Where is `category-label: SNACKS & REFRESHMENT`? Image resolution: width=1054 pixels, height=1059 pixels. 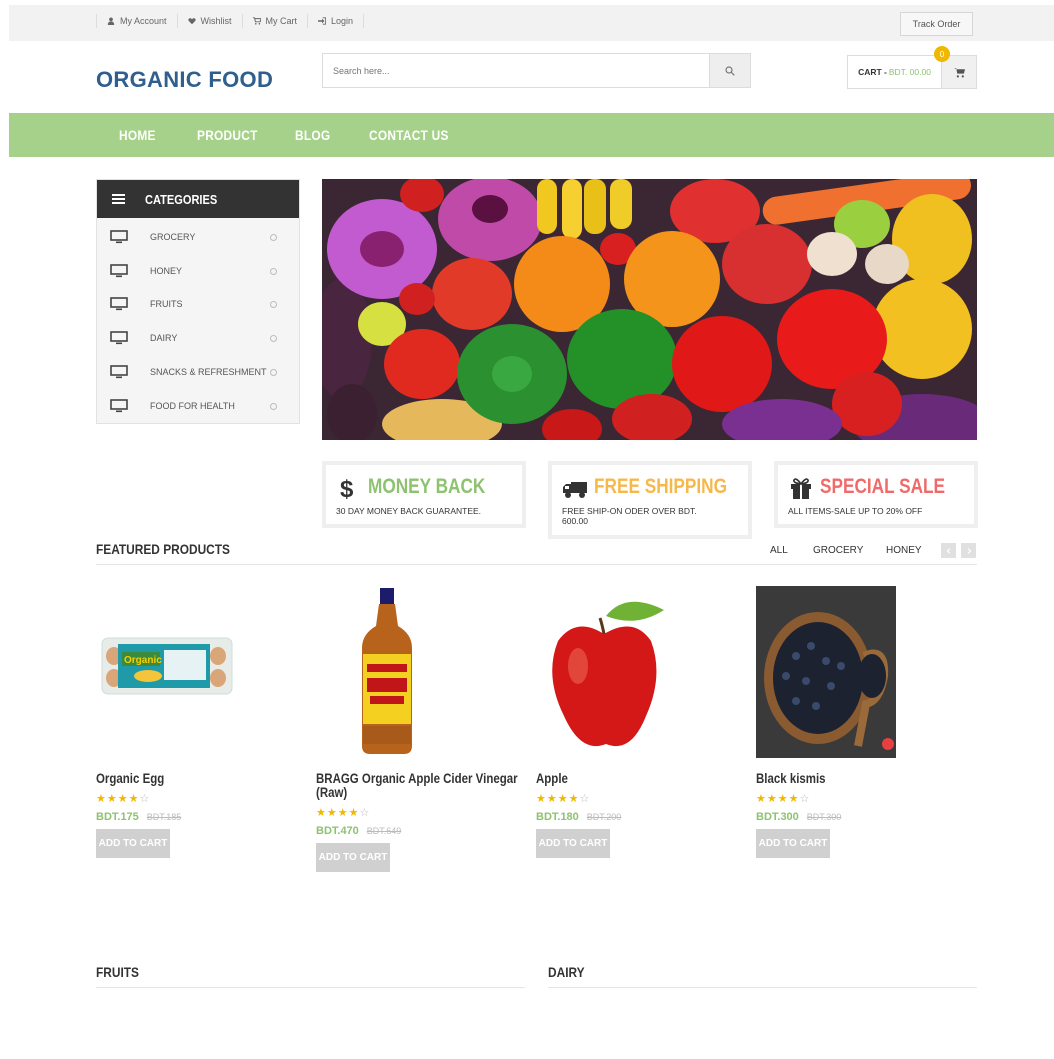
category-label: SNACKS & REFRESHMENT is located at coordinates (208, 372).